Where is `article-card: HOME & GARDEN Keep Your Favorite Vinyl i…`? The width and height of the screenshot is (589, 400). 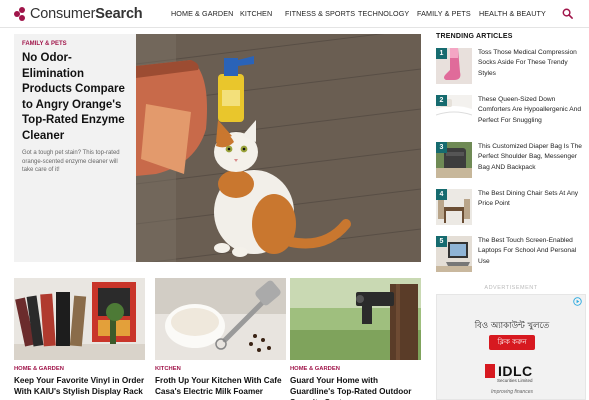
article-card: HOME & GARDEN Keep Your Favorite Vinyl i… is located at coordinates (79, 337).